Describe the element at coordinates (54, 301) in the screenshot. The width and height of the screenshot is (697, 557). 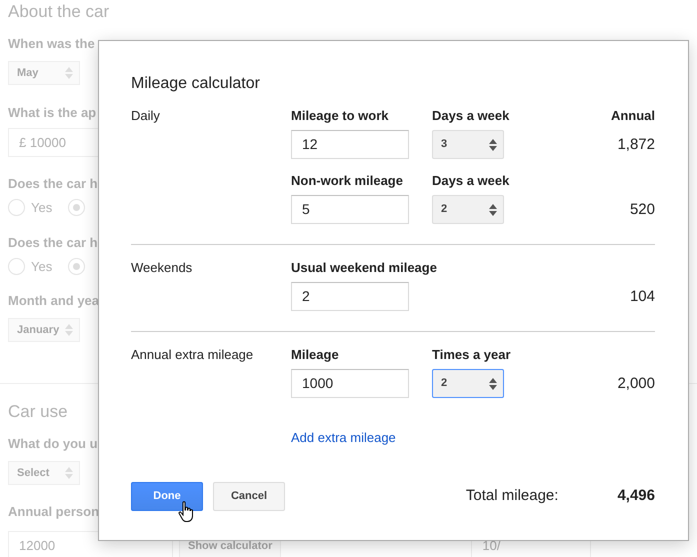
I see `field-label: Month and yea` at that location.